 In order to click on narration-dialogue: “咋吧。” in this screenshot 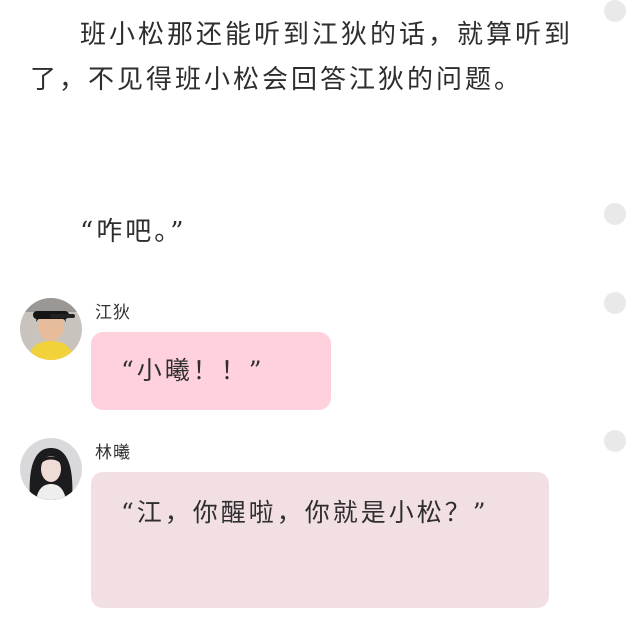, I will do `click(133, 232)`.